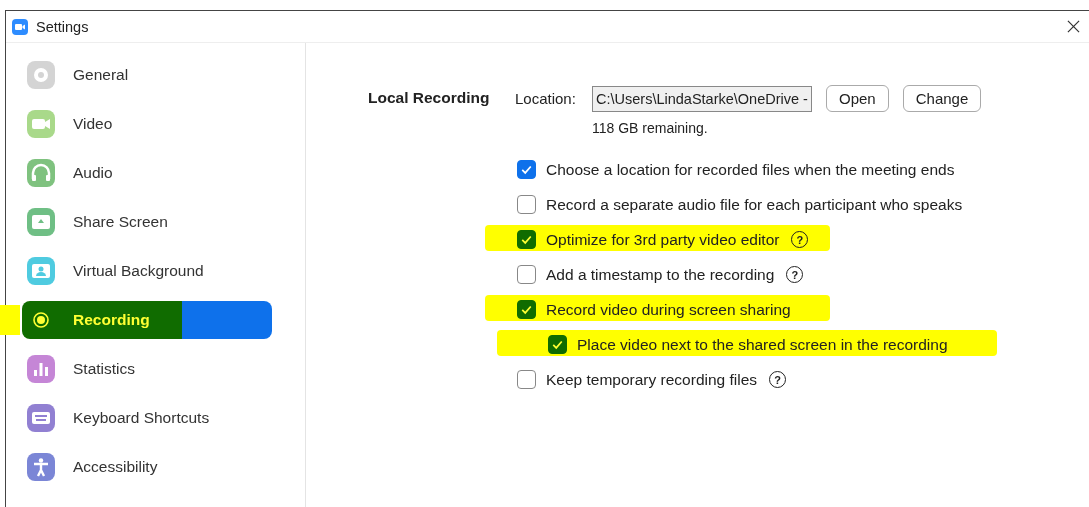 The height and width of the screenshot is (507, 1089). Describe the element at coordinates (41, 172) in the screenshot. I see `headphones-icon` at that location.